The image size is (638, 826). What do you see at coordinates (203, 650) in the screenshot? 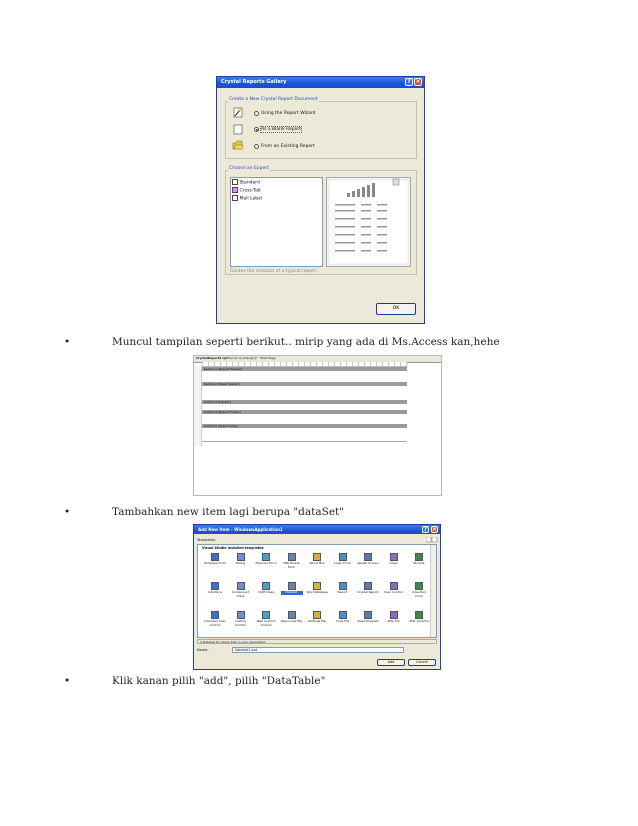
I see `name-label: Name:` at bounding box center [203, 650].